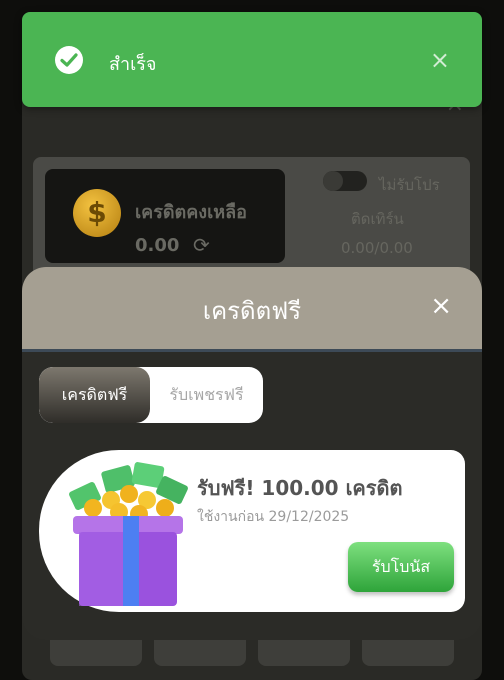 The image size is (504, 680). Describe the element at coordinates (128, 534) in the screenshot. I see `gift-box-icon` at that location.